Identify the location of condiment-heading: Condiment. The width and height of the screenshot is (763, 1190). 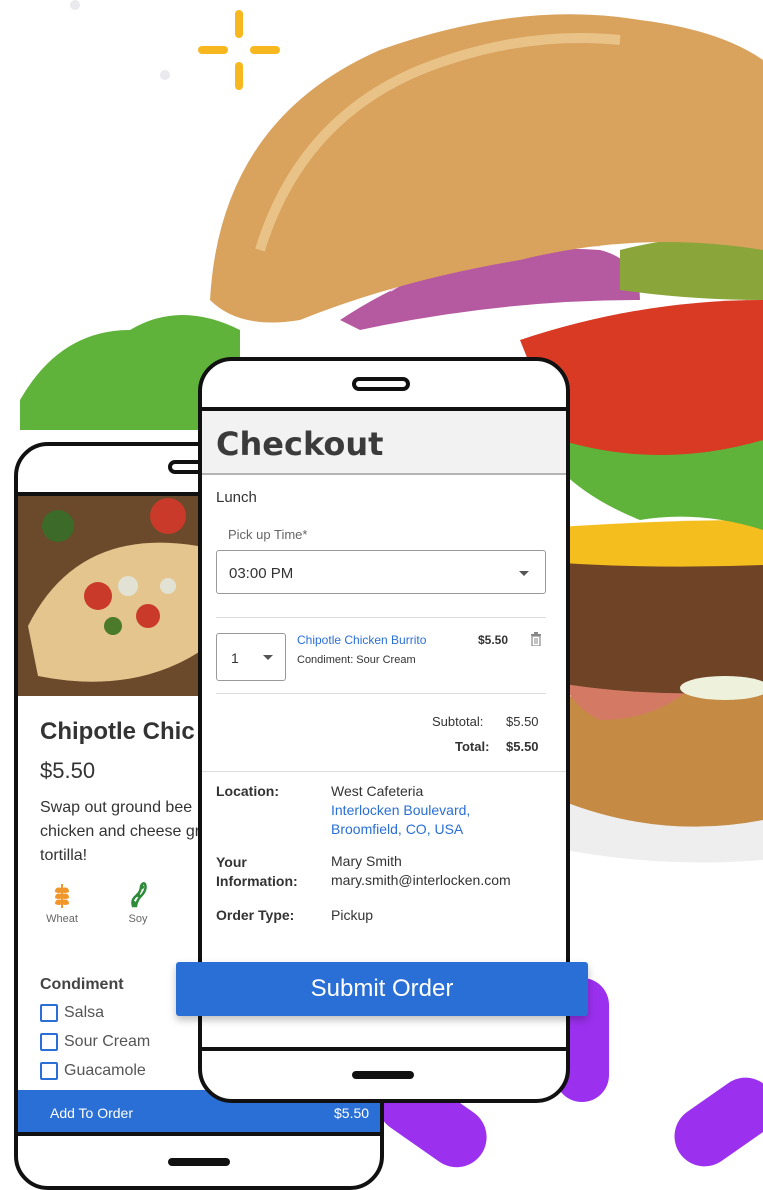
(82, 984).